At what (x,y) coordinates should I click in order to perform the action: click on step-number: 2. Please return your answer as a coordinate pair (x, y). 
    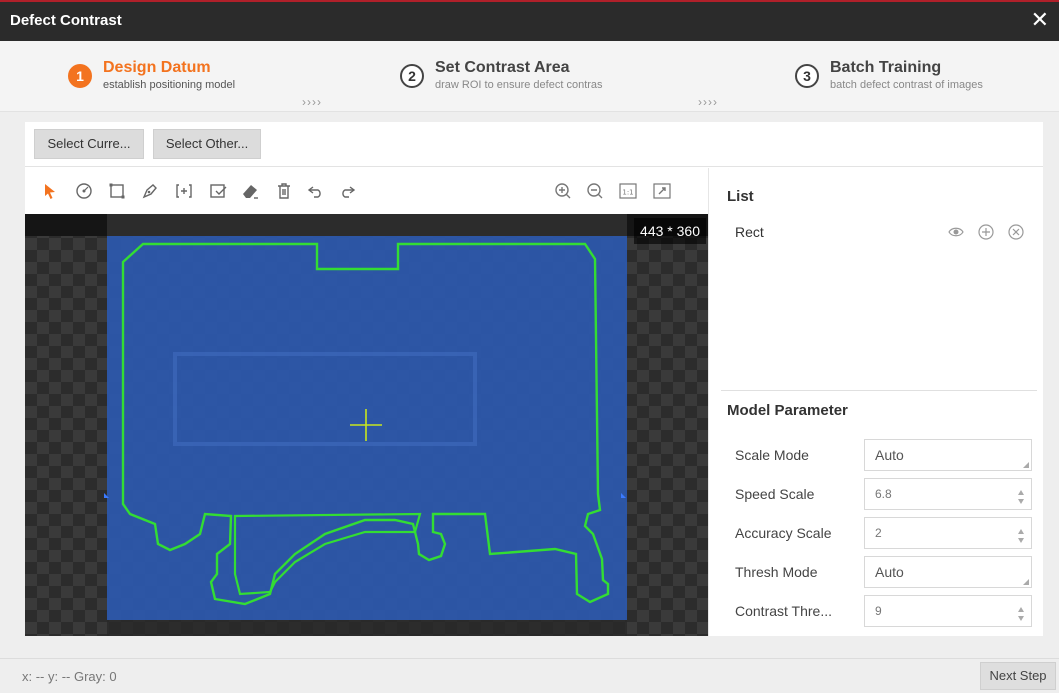
    Looking at the image, I should click on (412, 76).